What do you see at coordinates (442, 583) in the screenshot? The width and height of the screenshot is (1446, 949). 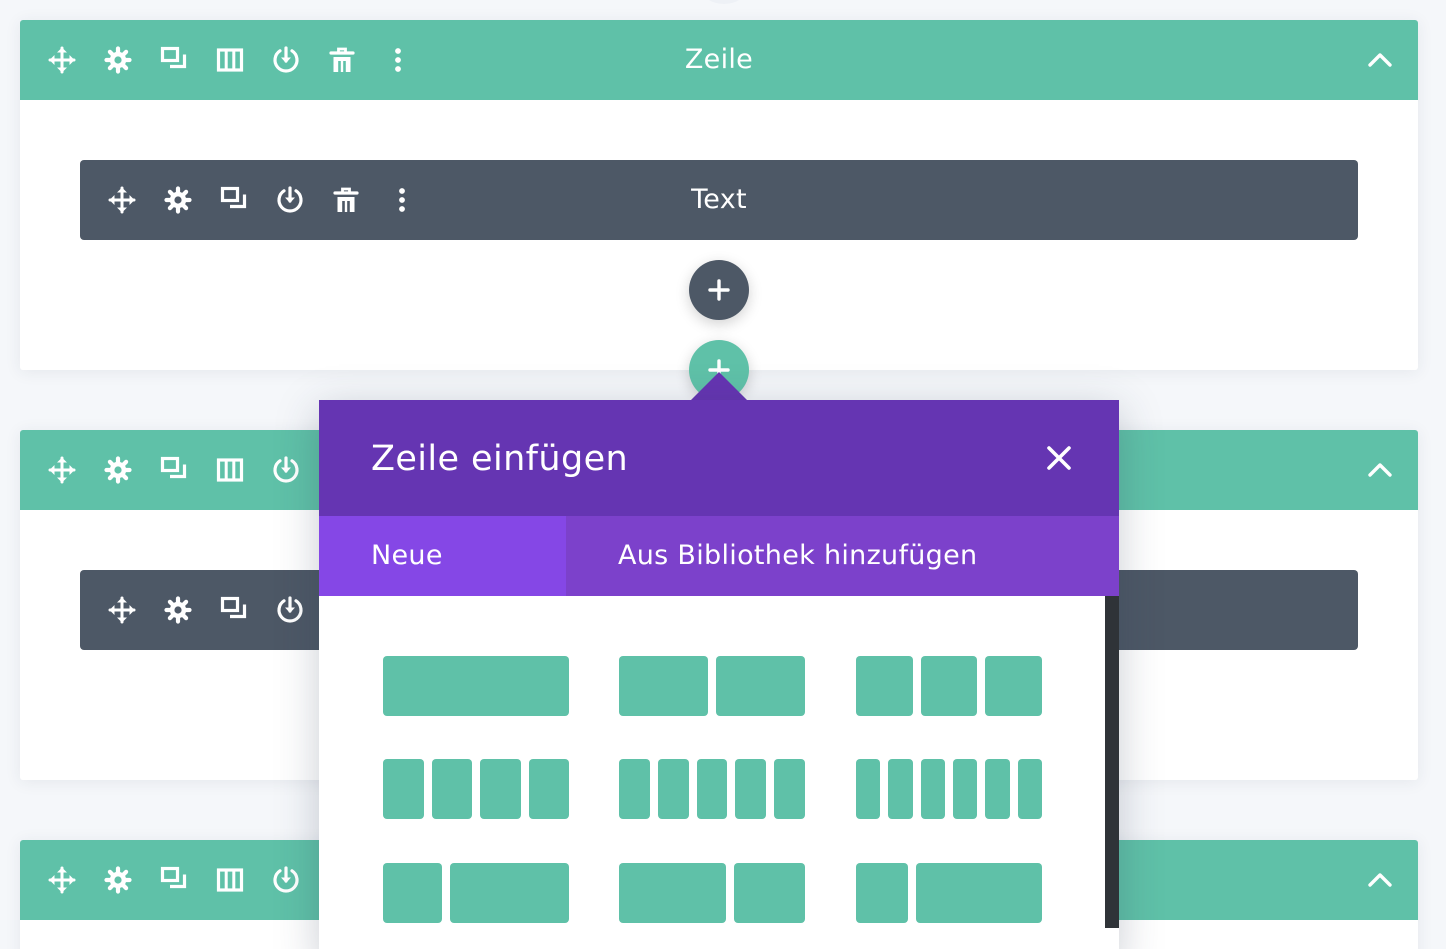 I see `tab-new-row: Neue Zeile` at bounding box center [442, 583].